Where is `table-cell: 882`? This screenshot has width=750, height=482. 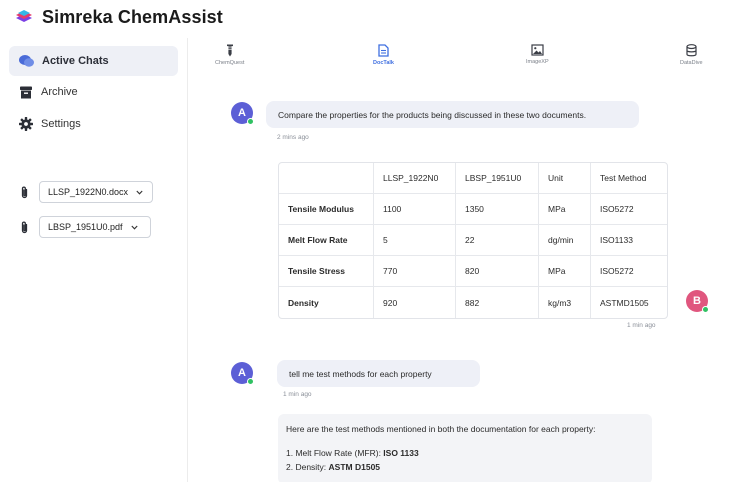 table-cell: 882 is located at coordinates (497, 302).